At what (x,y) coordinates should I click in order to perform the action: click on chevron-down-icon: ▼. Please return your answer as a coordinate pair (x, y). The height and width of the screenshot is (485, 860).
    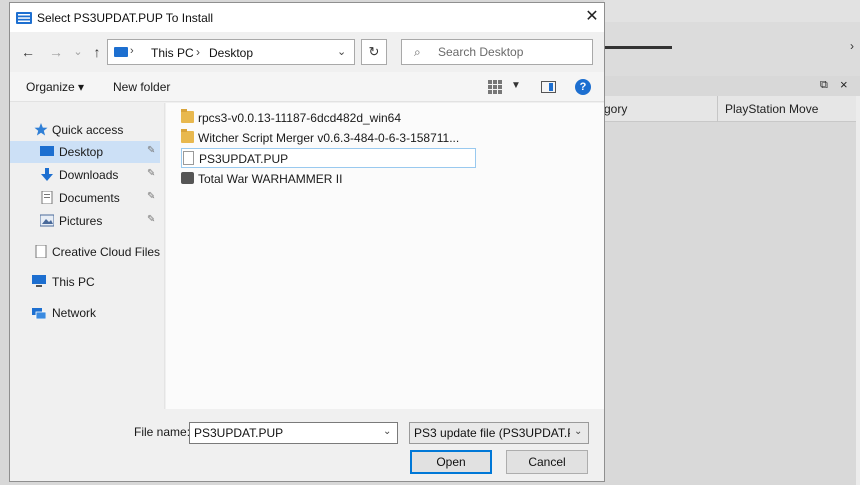
    Looking at the image, I should click on (516, 85).